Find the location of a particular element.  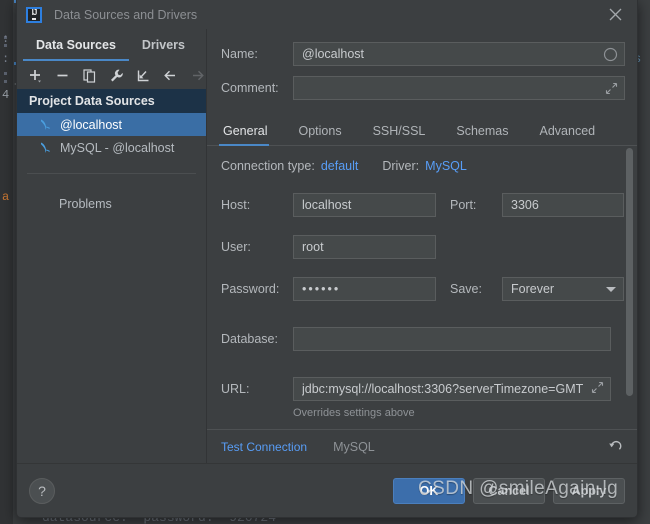

minus-icon is located at coordinates (62, 75).